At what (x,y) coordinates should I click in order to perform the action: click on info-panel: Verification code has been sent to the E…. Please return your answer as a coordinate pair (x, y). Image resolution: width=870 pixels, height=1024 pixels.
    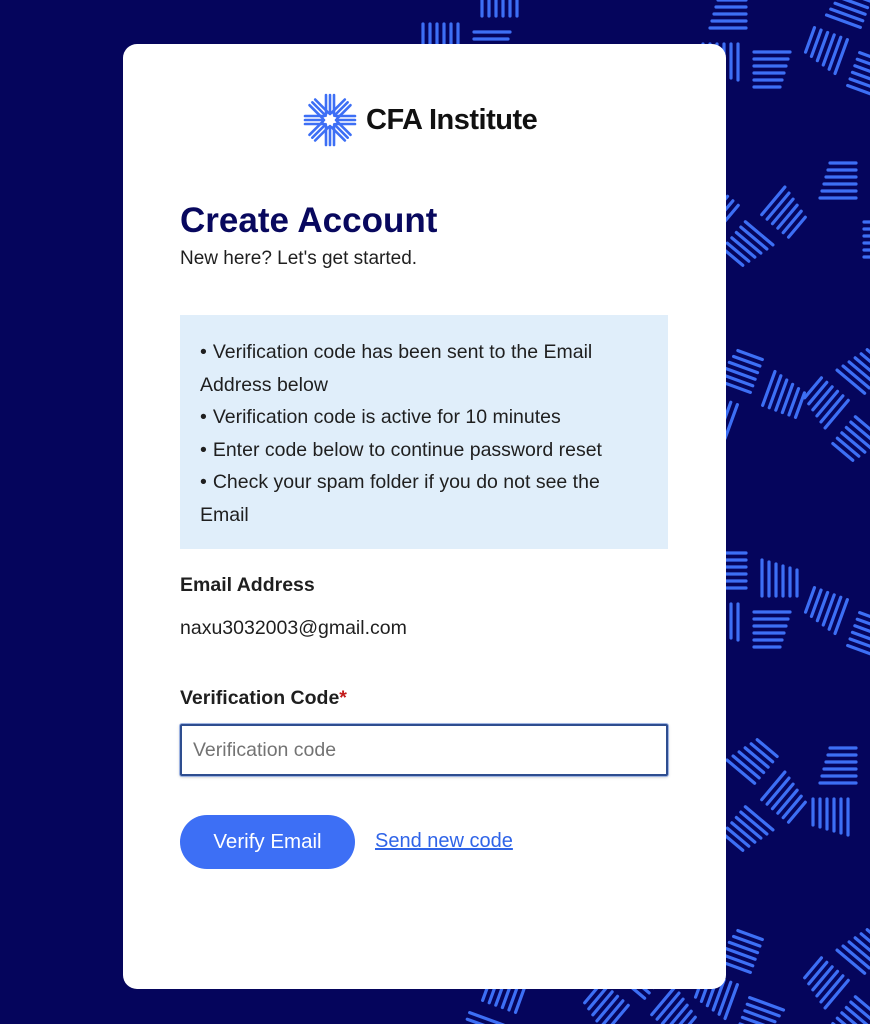
    Looking at the image, I should click on (424, 432).